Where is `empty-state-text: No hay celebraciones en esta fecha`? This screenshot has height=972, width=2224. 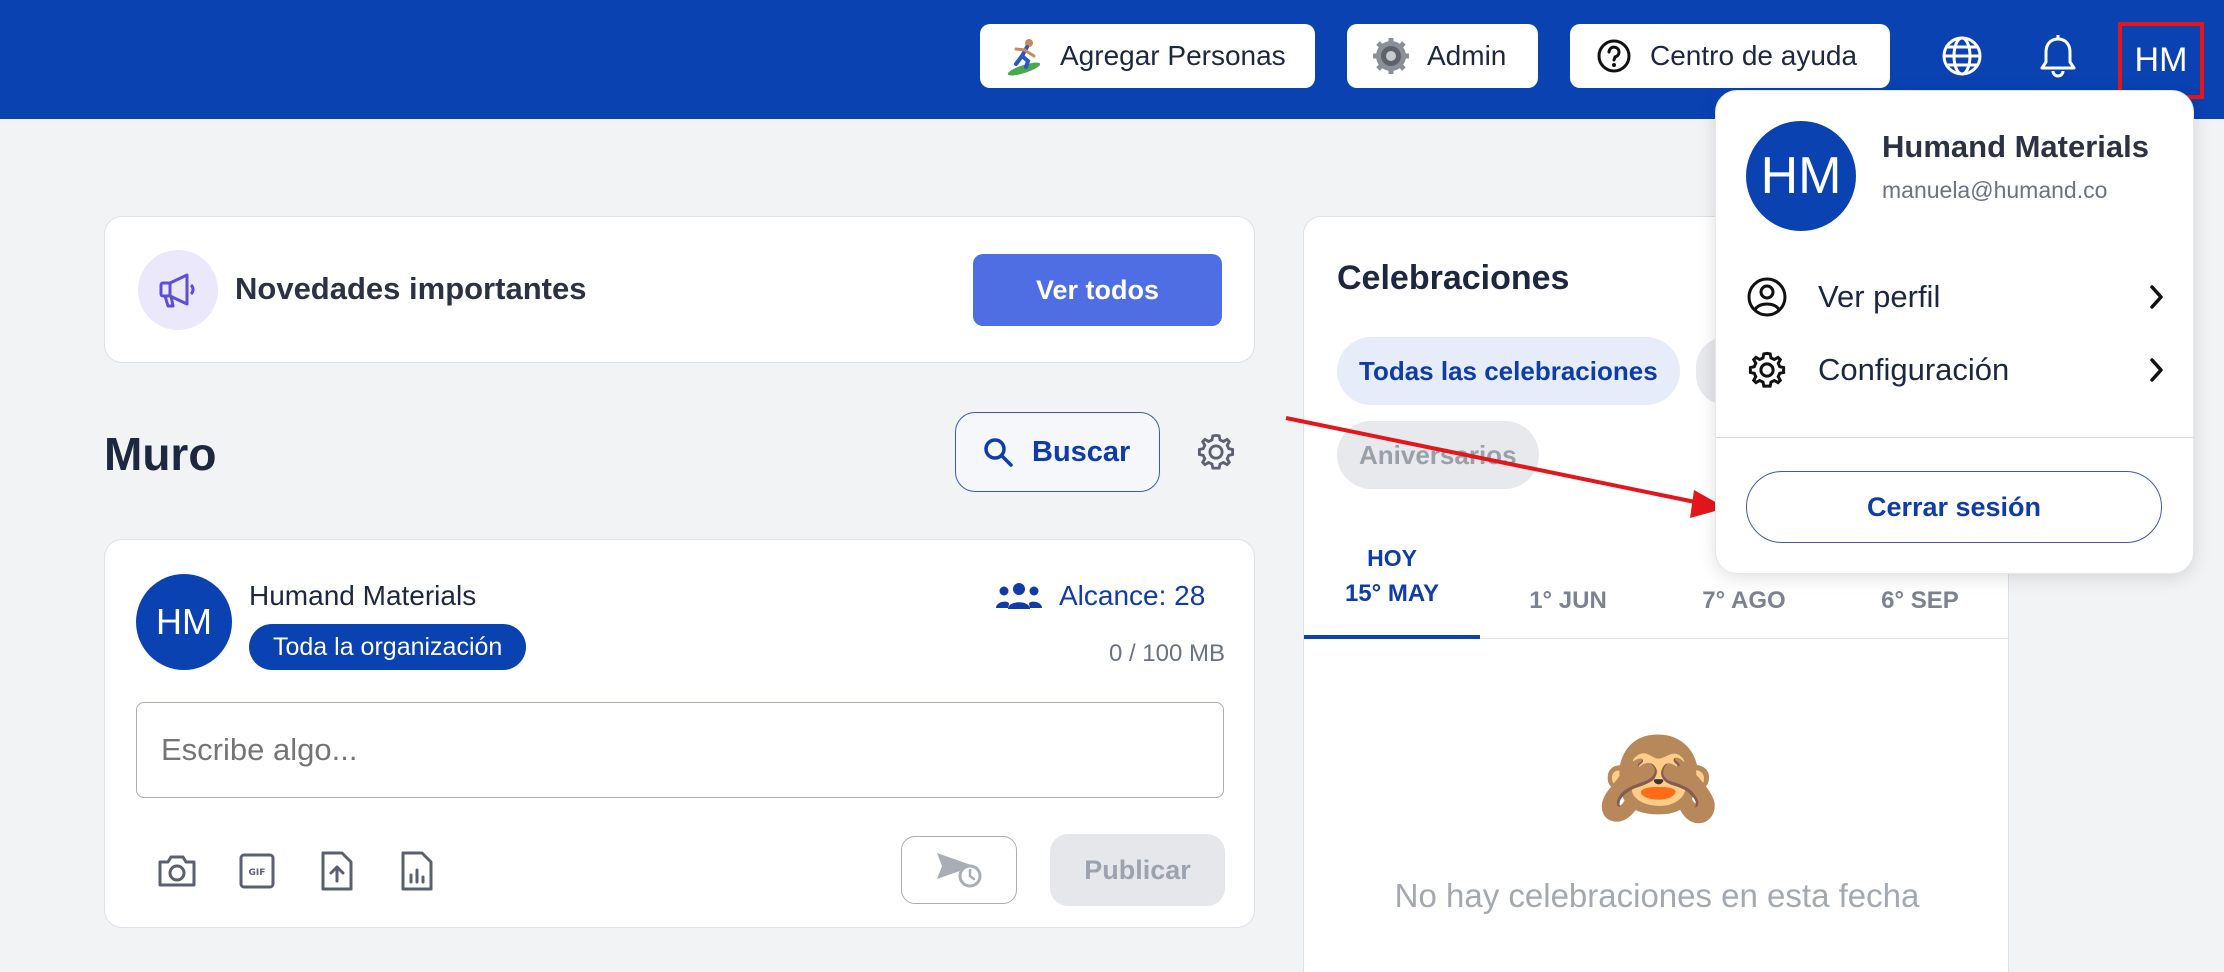
empty-state-text: No hay celebraciones en esta fecha is located at coordinates (1657, 895).